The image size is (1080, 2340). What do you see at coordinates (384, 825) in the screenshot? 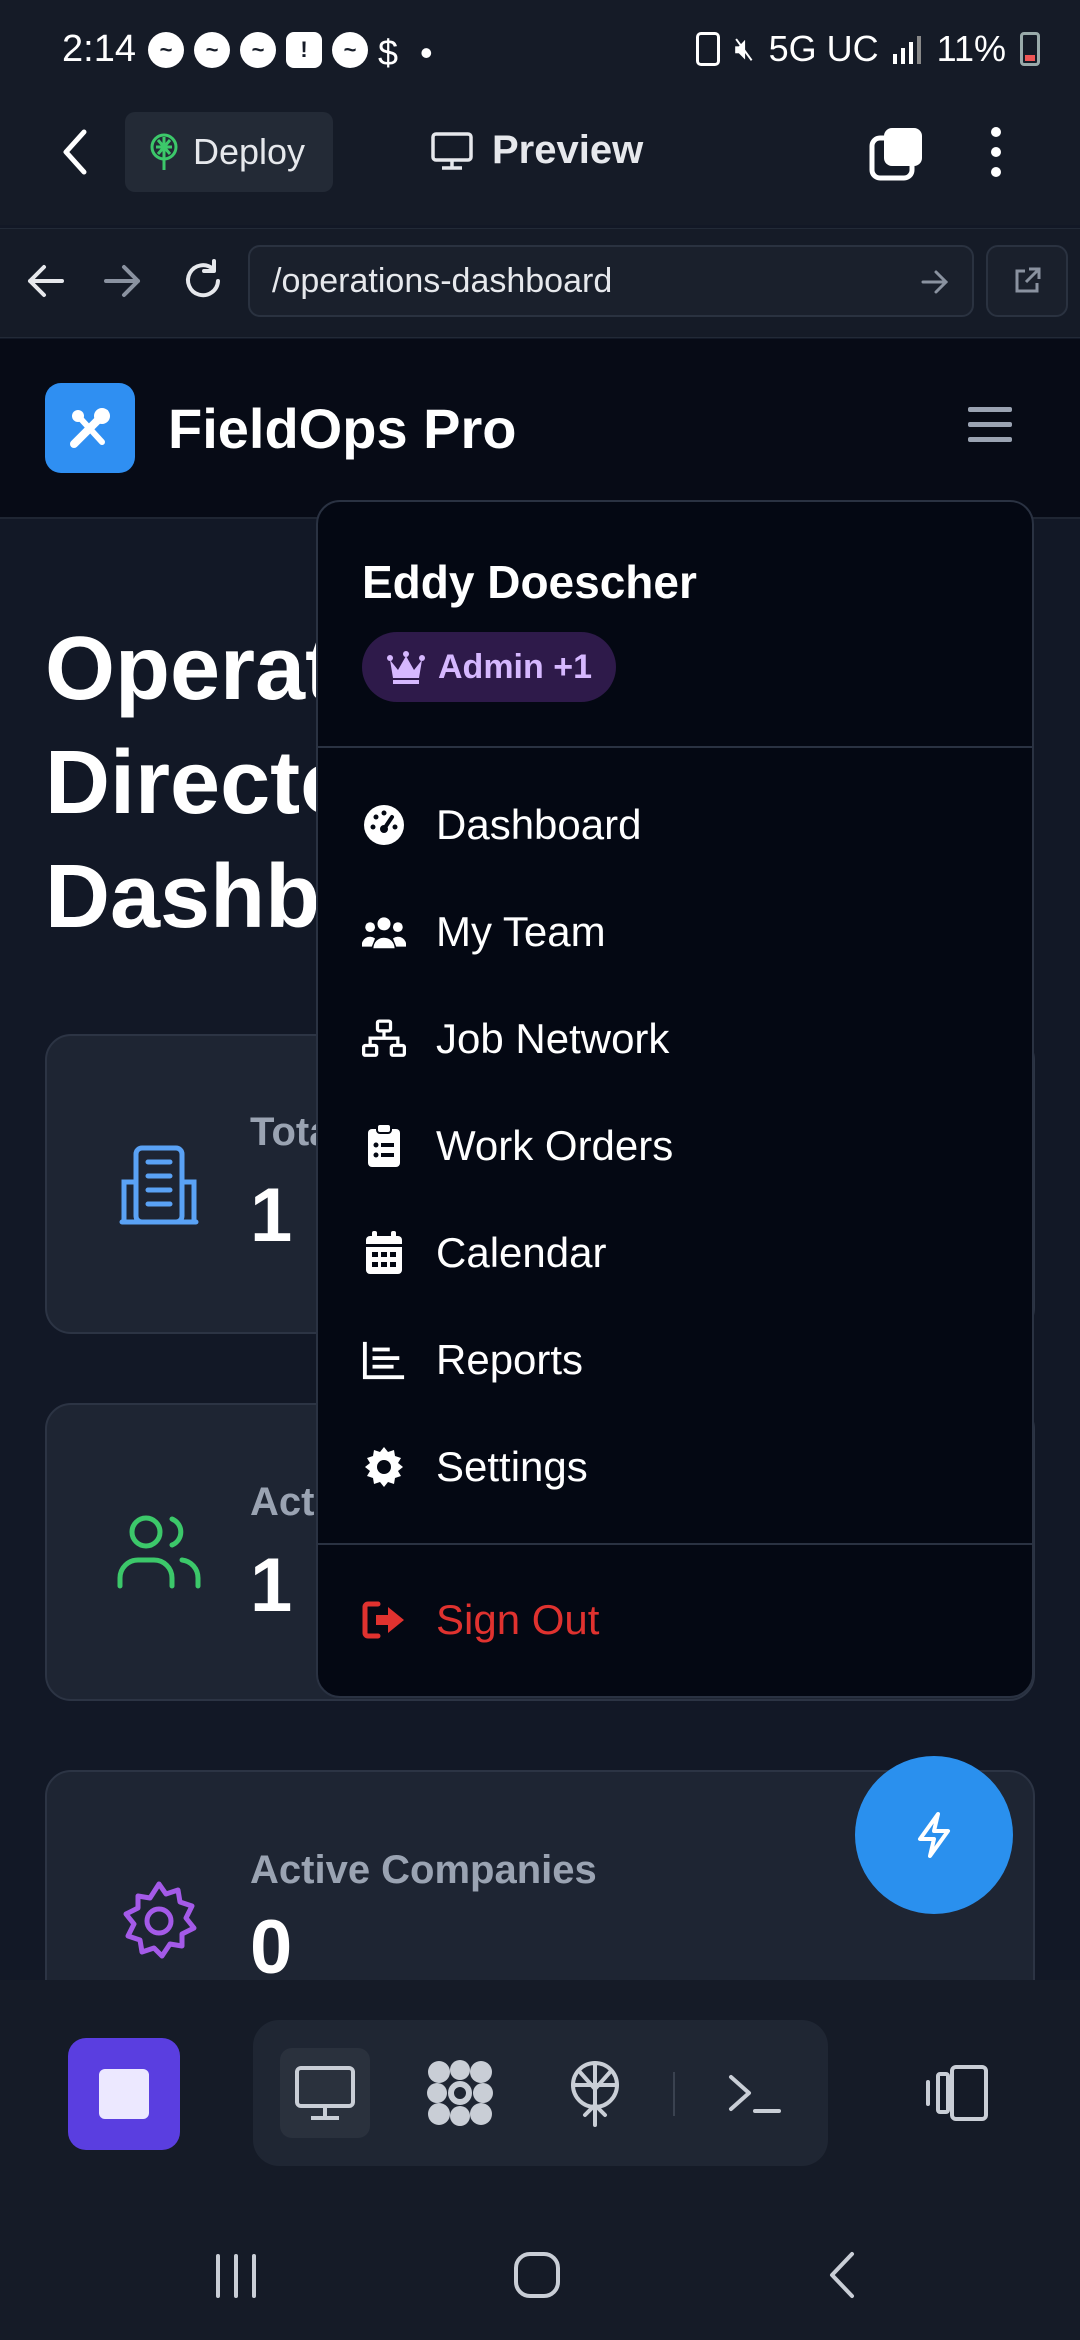
I see `gauge-icon` at bounding box center [384, 825].